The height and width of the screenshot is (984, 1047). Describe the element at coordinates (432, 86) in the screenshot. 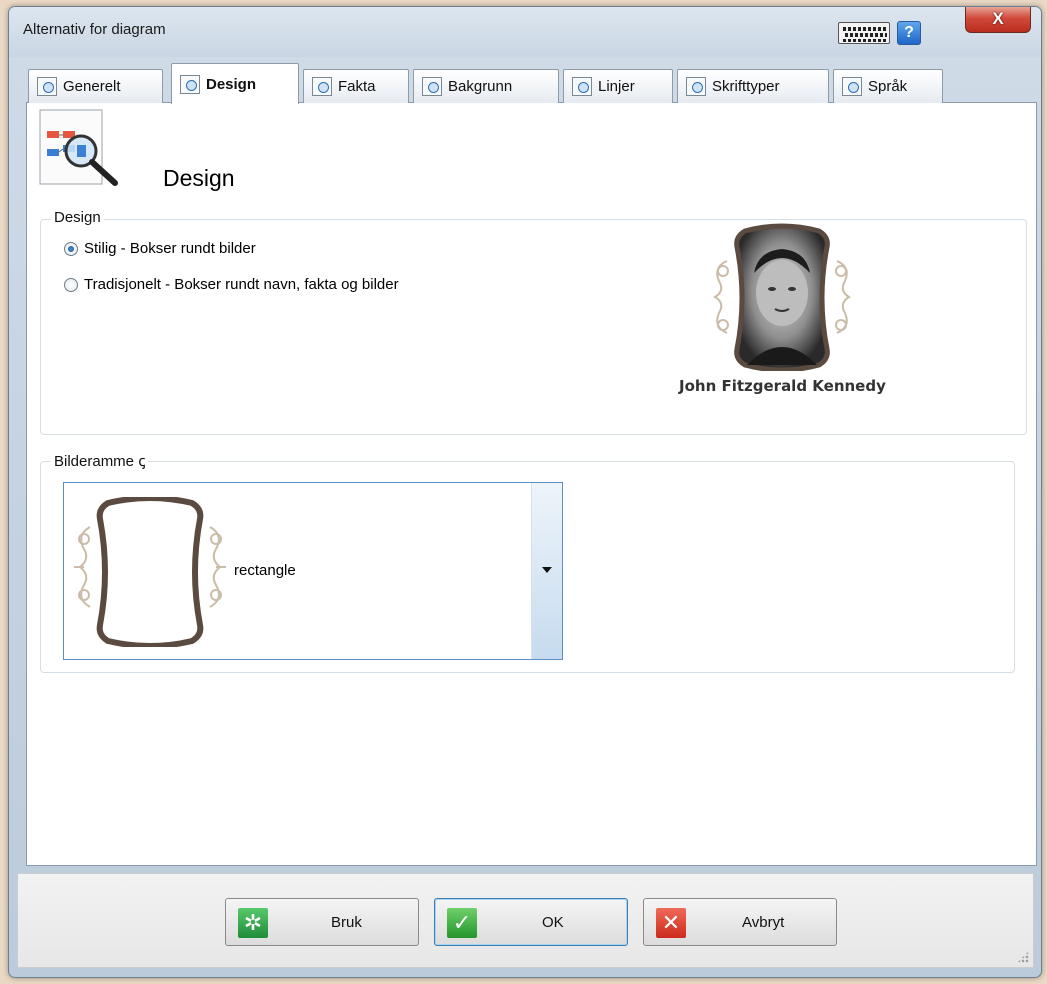

I see `background-tab-icon` at that location.